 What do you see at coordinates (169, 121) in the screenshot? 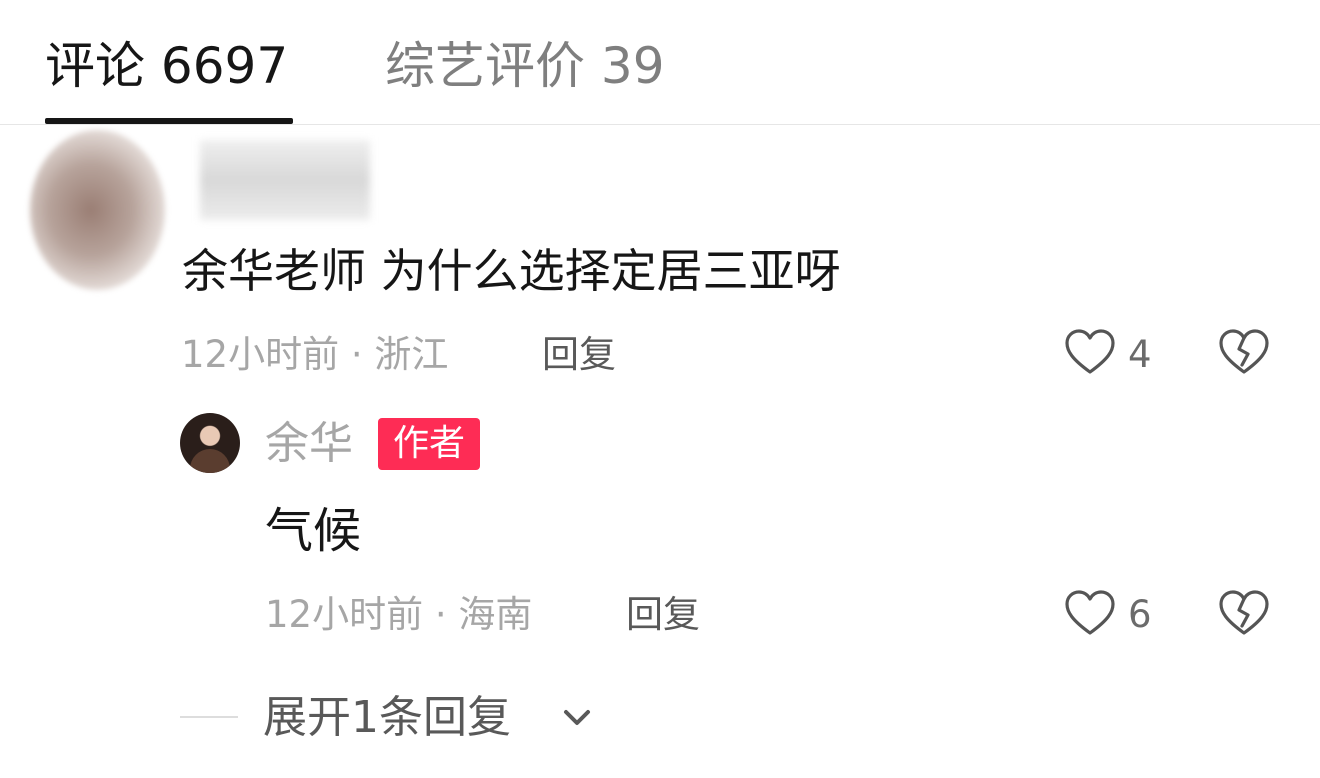
I see `active-tab-indicator` at bounding box center [169, 121].